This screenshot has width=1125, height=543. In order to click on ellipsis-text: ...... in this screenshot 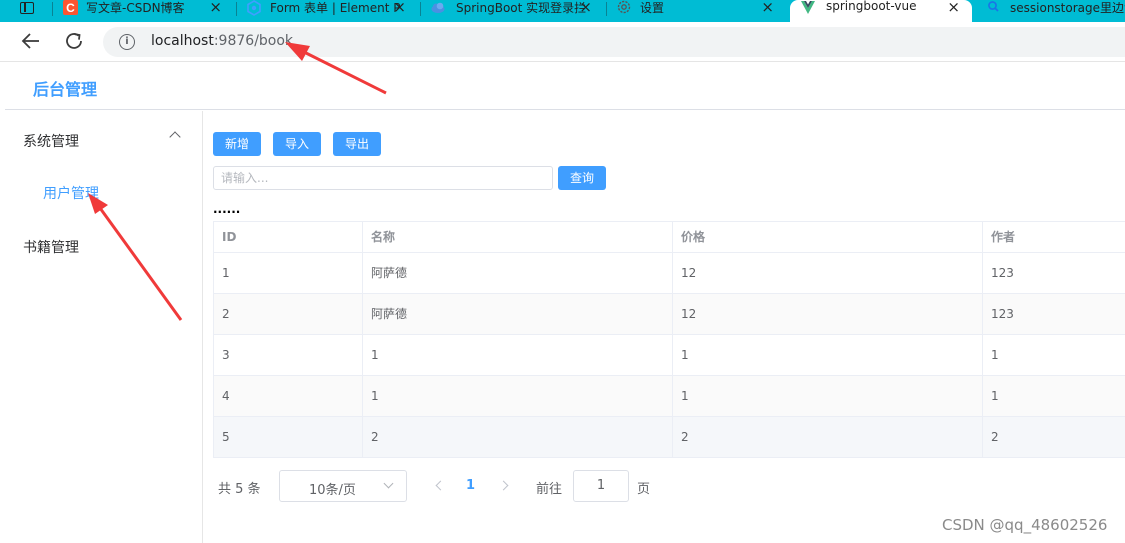, I will do `click(227, 209)`.